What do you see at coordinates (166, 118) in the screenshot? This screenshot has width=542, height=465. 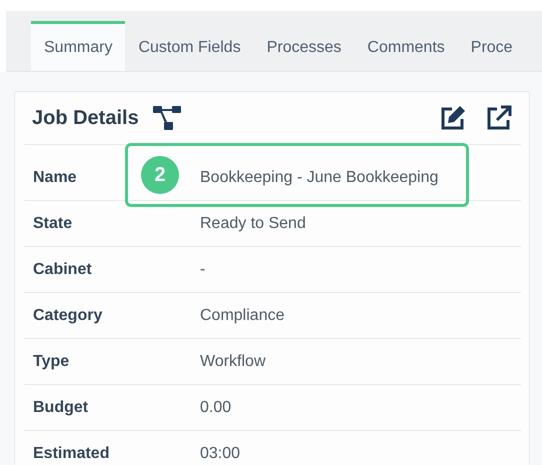 I see `hierarchy-icon` at bounding box center [166, 118].